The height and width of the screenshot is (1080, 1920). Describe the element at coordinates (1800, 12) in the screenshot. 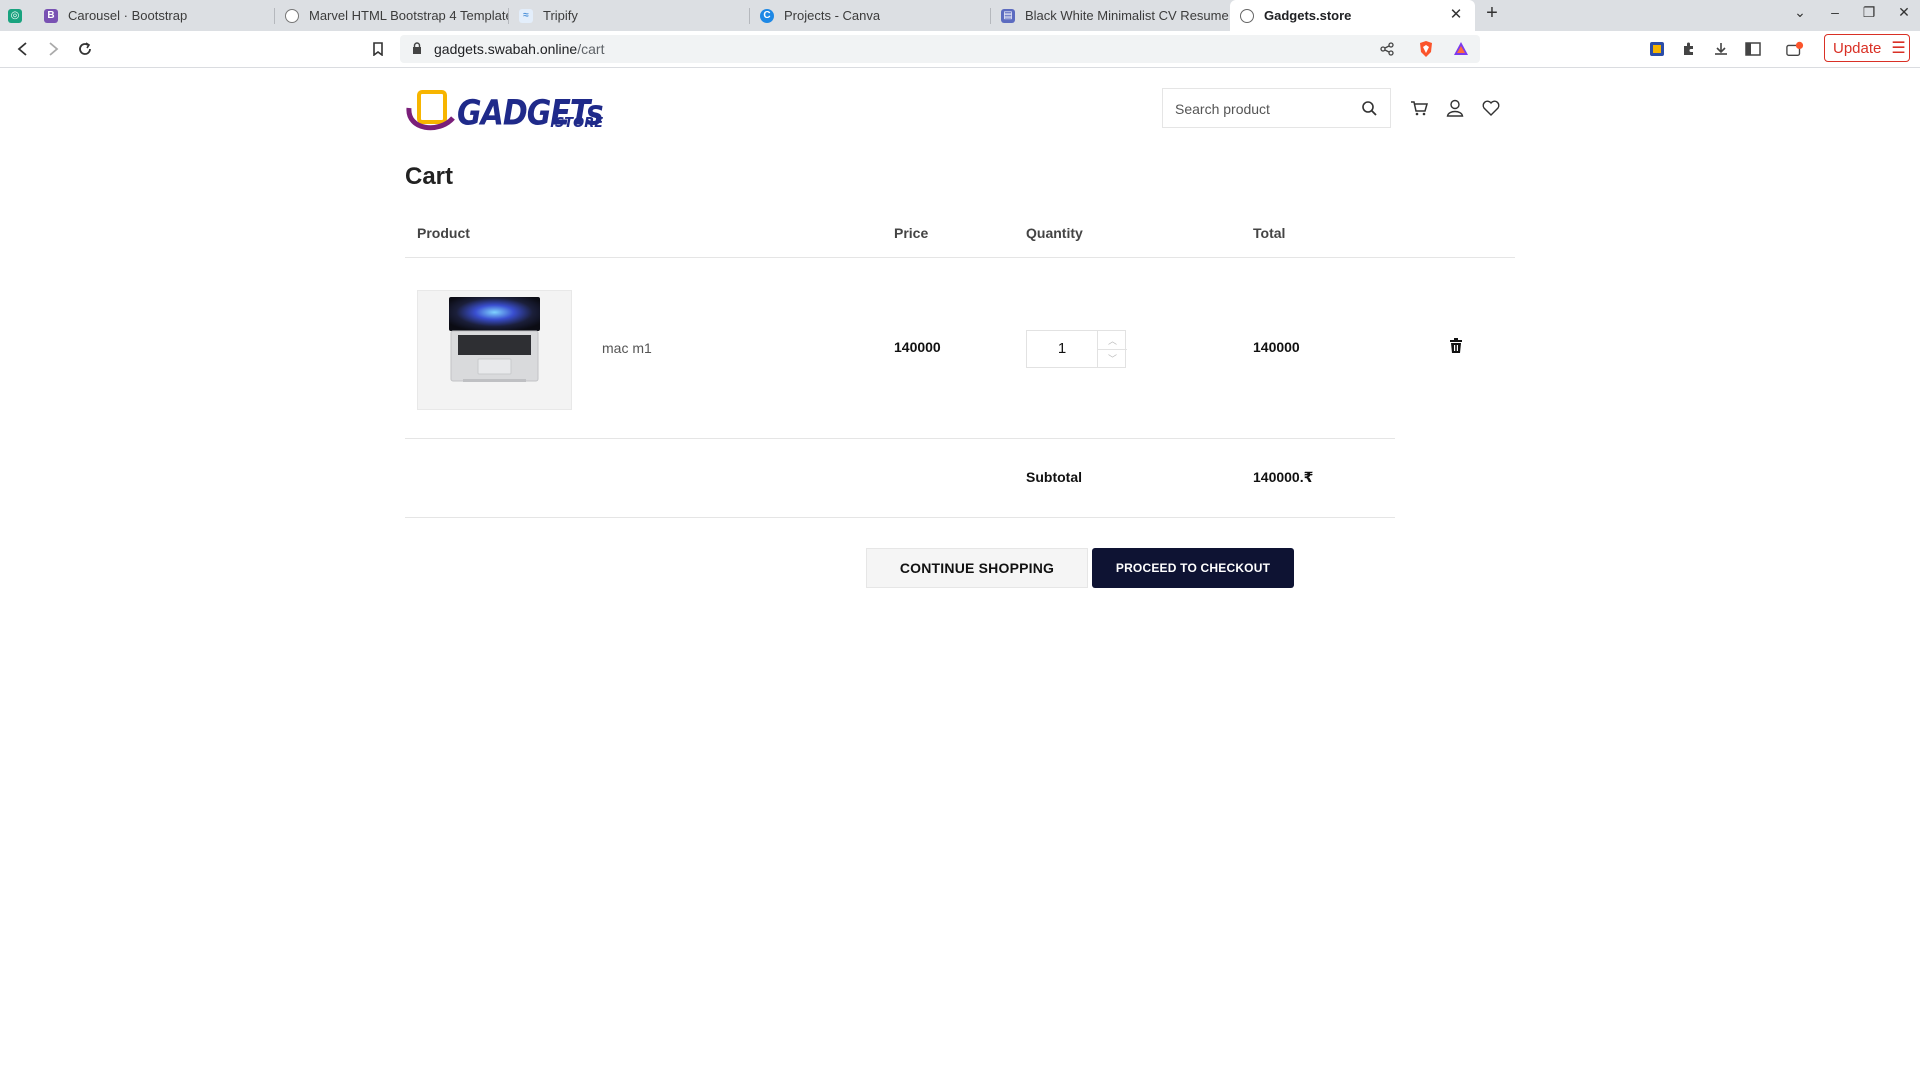

I see `tab-search-chevron-icon: ⌄` at that location.